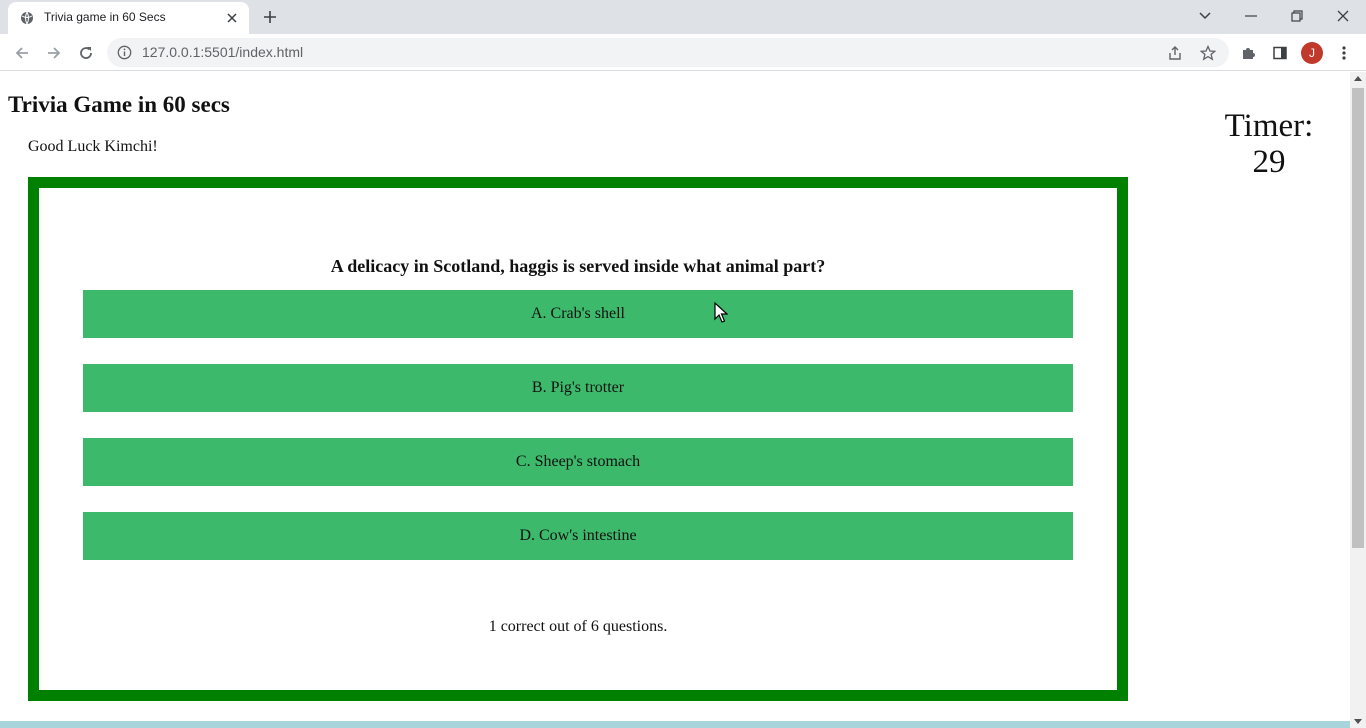 The height and width of the screenshot is (728, 1366). Describe the element at coordinates (1358, 78) in the screenshot. I see `scroll-up-arrow-icon` at that location.